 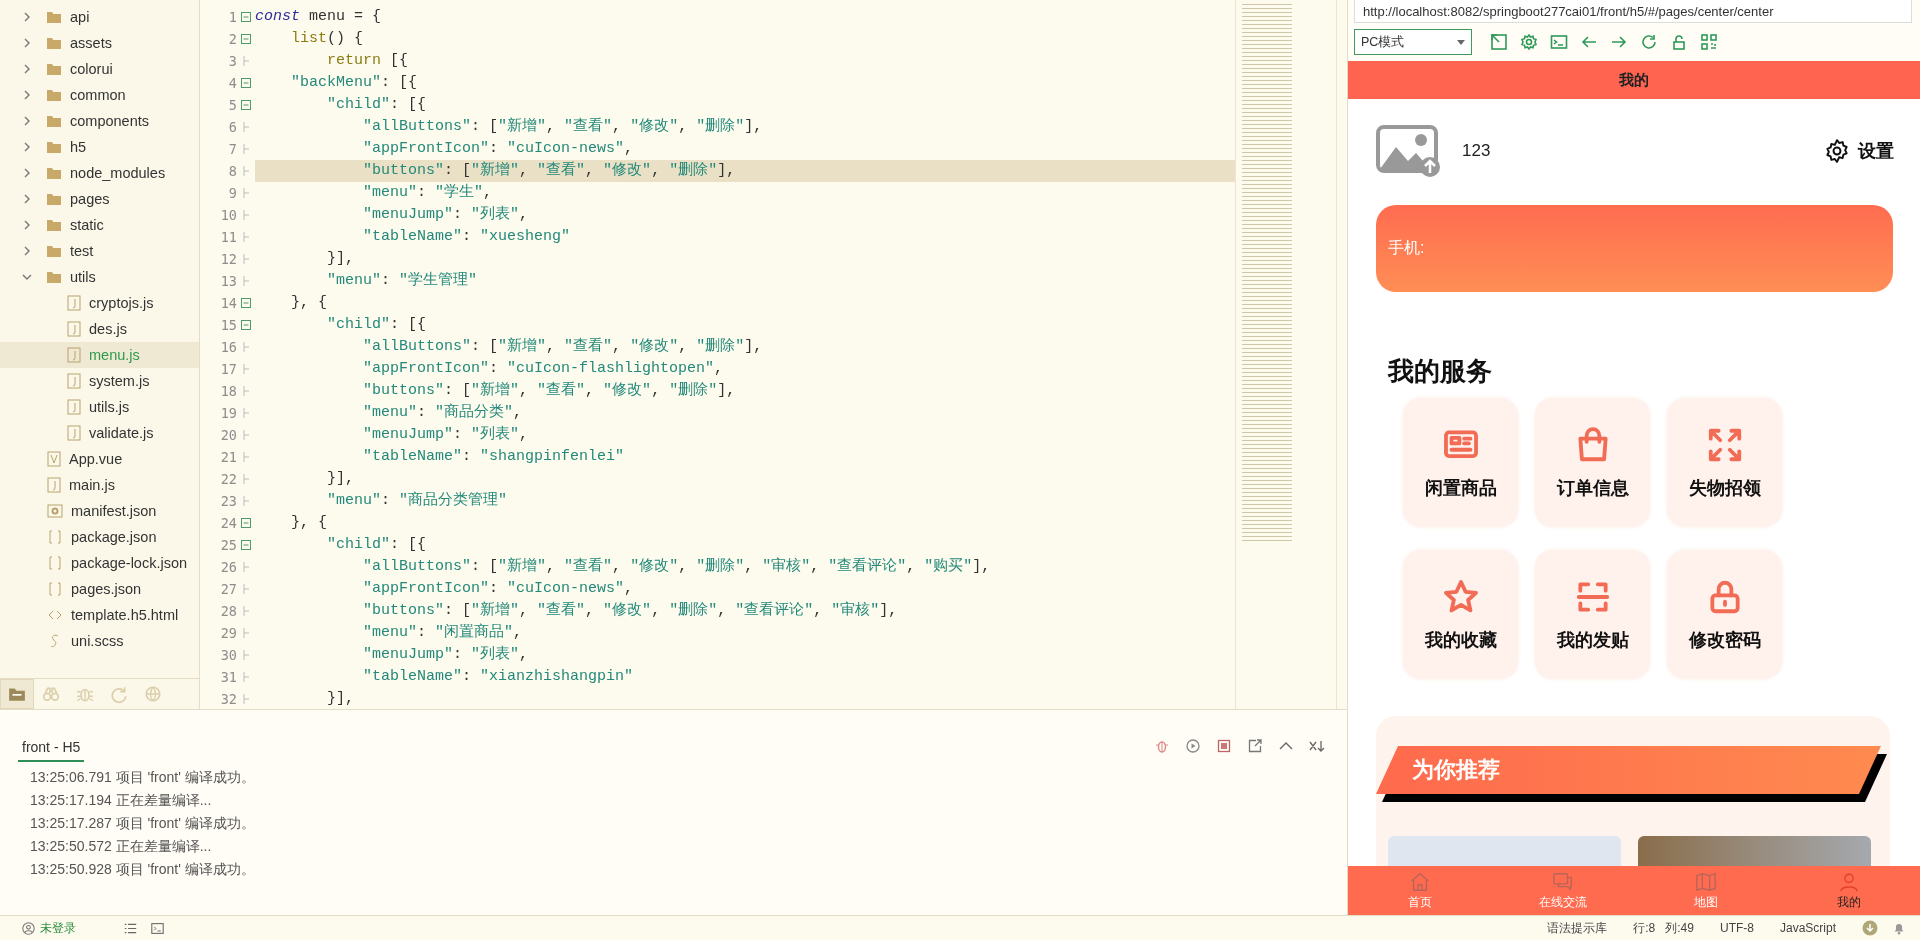 What do you see at coordinates (228, 303) in the screenshot?
I see `line-number: 14` at bounding box center [228, 303].